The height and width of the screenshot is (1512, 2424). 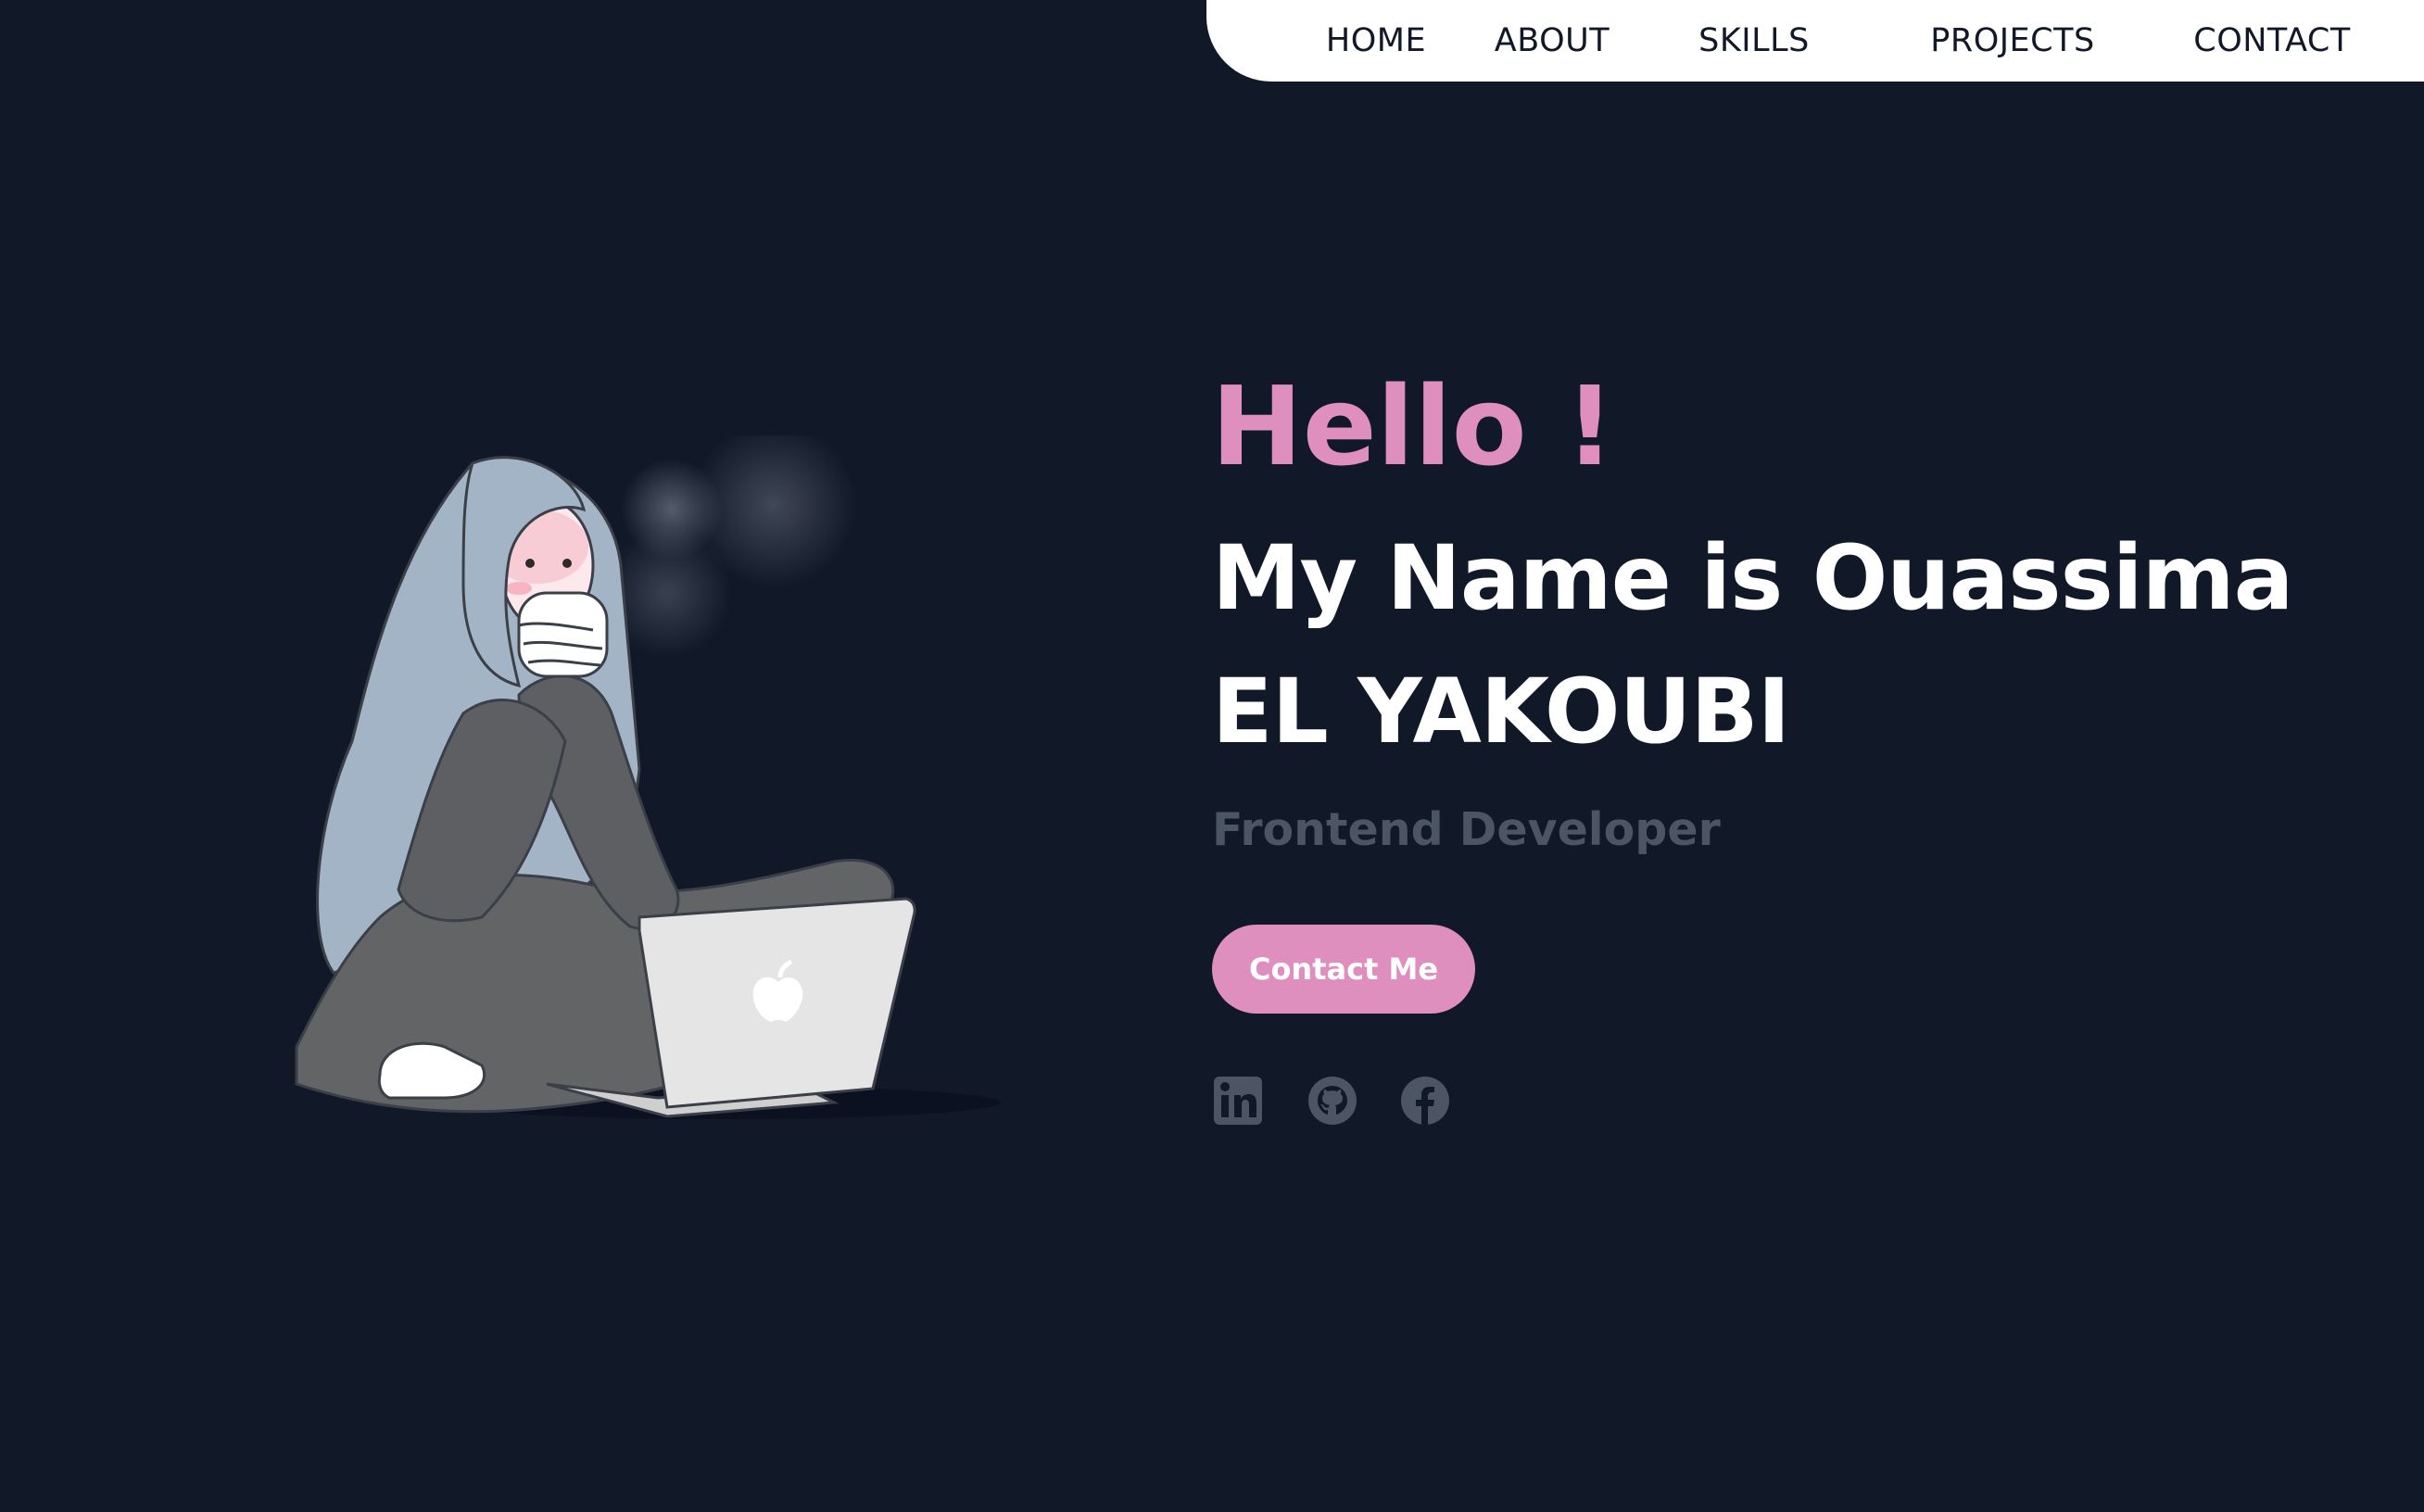 I want to click on nav-item-projects: PROJECTS, so click(x=2013, y=41).